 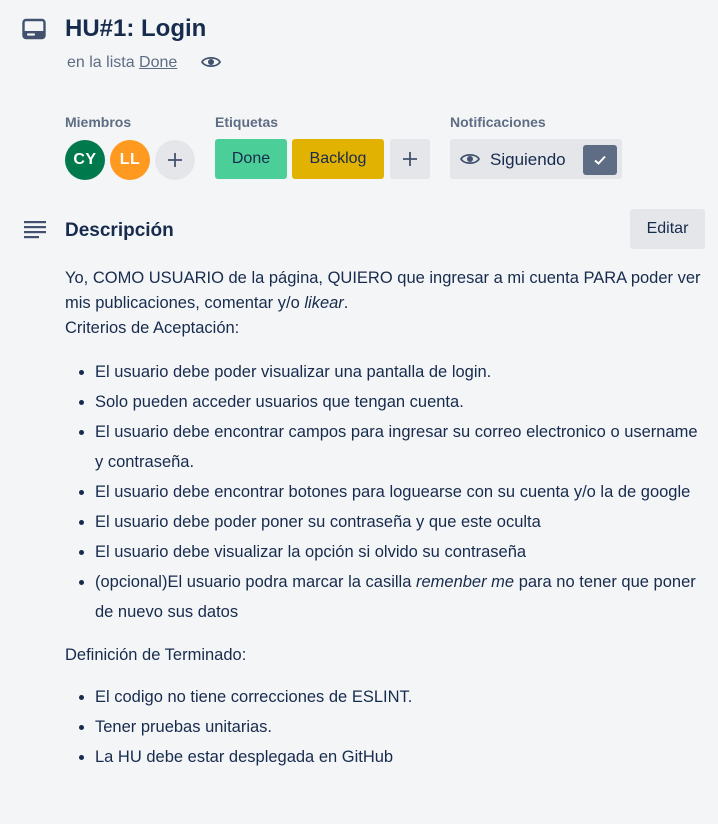 What do you see at coordinates (400, 757) in the screenshot?
I see `list-item: La HU debe estar desplegada en GitHub` at bounding box center [400, 757].